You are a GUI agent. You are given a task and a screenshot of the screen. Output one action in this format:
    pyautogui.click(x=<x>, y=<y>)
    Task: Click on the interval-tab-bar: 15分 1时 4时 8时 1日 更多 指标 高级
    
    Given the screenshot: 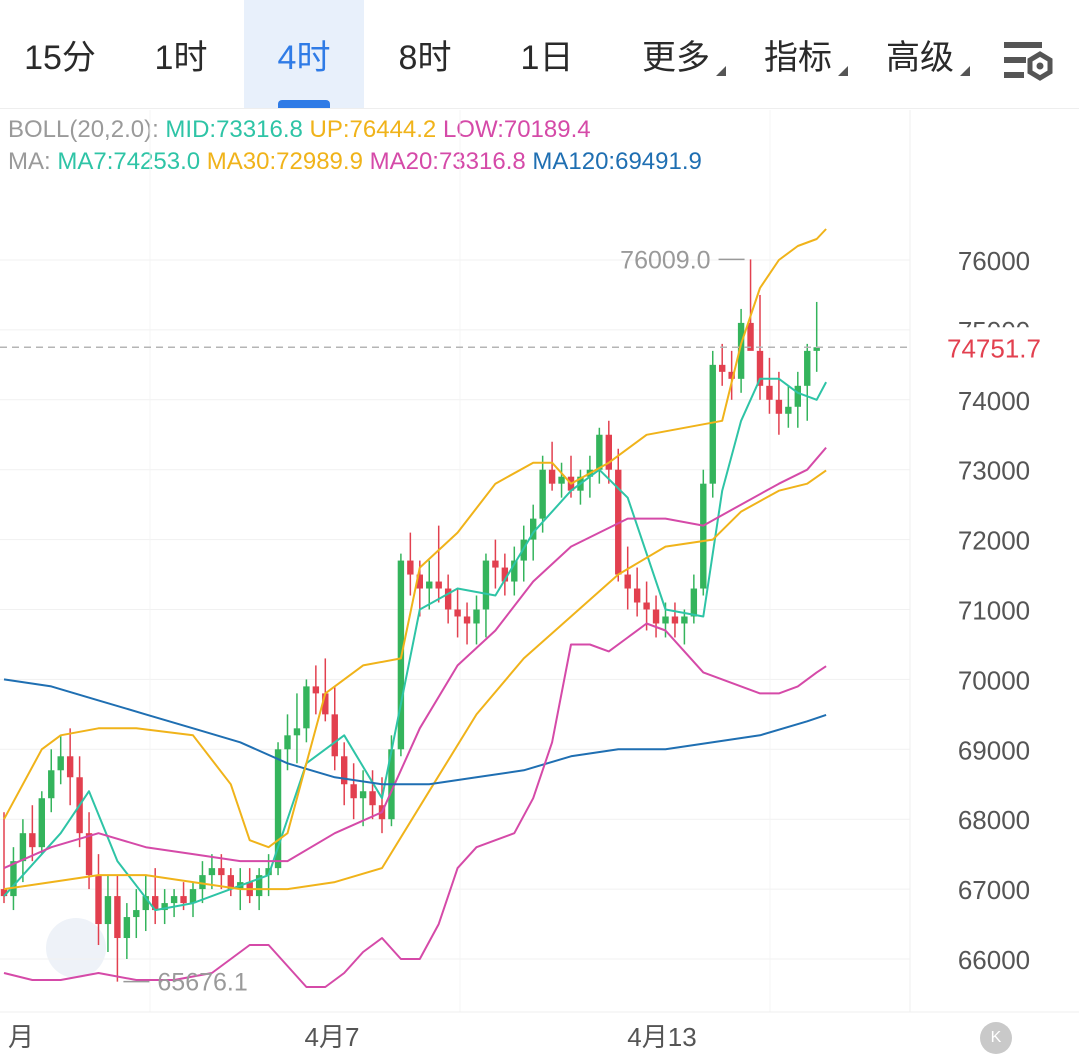 What is the action you would take?
    pyautogui.click(x=539, y=54)
    